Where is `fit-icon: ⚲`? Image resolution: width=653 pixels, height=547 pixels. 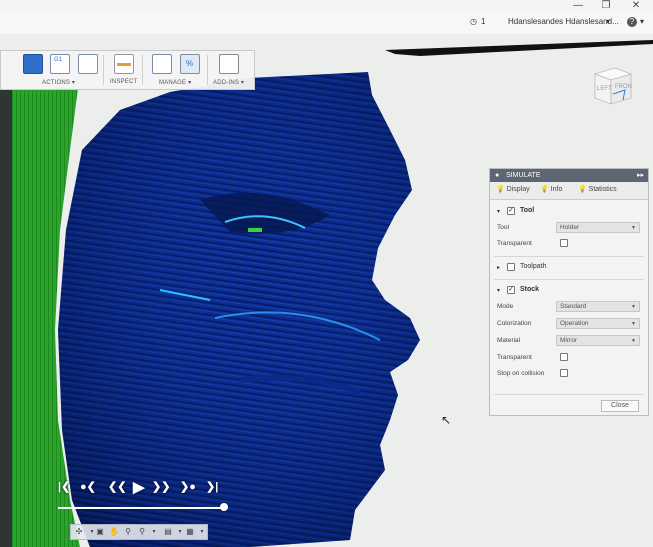
fit-icon: ⚲ is located at coordinates (142, 532).